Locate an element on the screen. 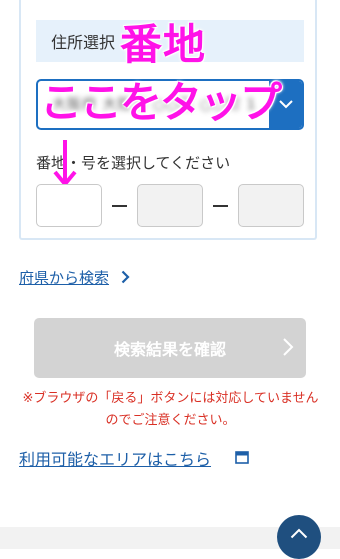  chevron-down-icon is located at coordinates (285, 104).